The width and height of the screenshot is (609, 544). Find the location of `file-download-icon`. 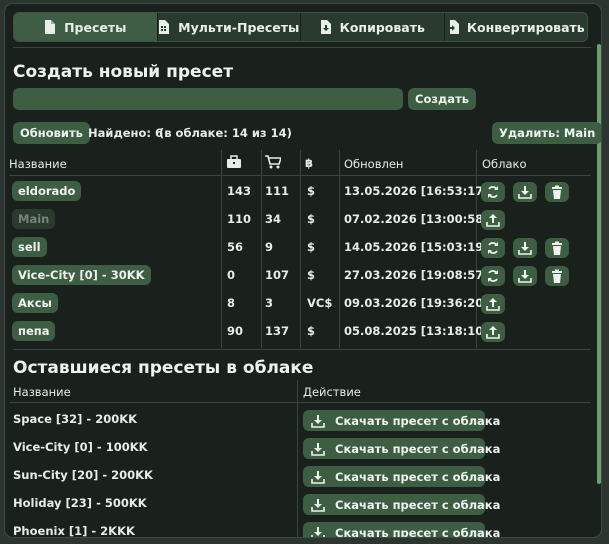

file-download-icon is located at coordinates (325, 27).